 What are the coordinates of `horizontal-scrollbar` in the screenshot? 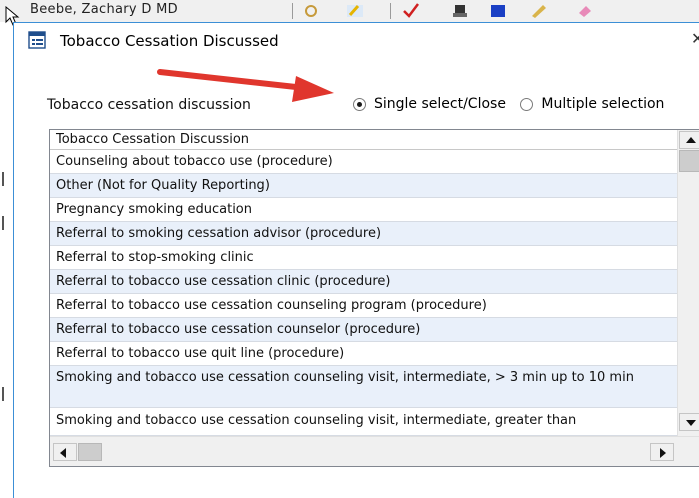 It's located at (374, 451).